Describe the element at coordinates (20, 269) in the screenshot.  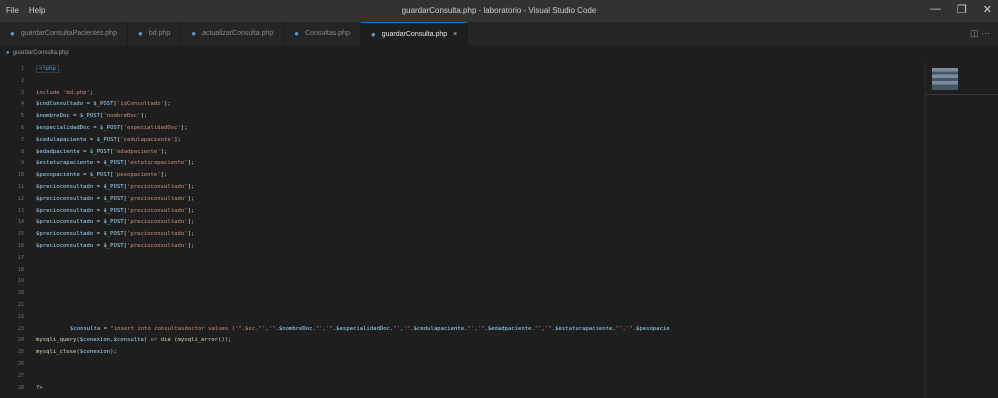
I see `line-number: 18` at that location.